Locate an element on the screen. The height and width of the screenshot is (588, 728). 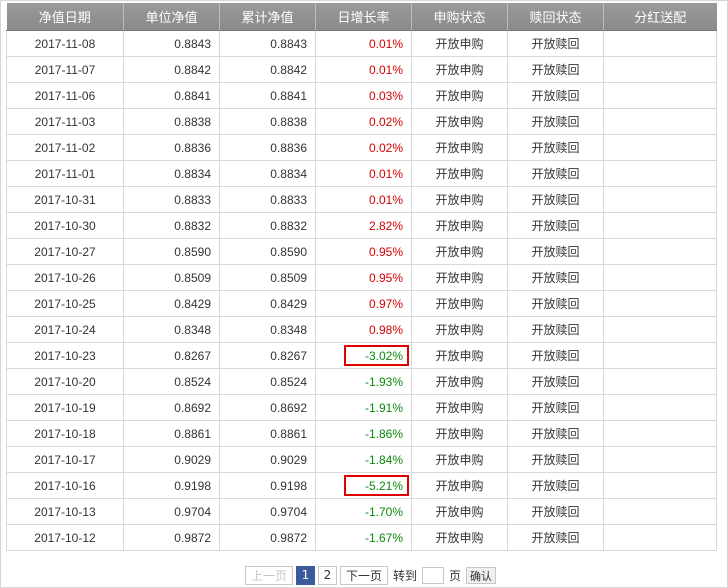
cell-daily-growth-value: -1.70% is located at coordinates (383, 511).